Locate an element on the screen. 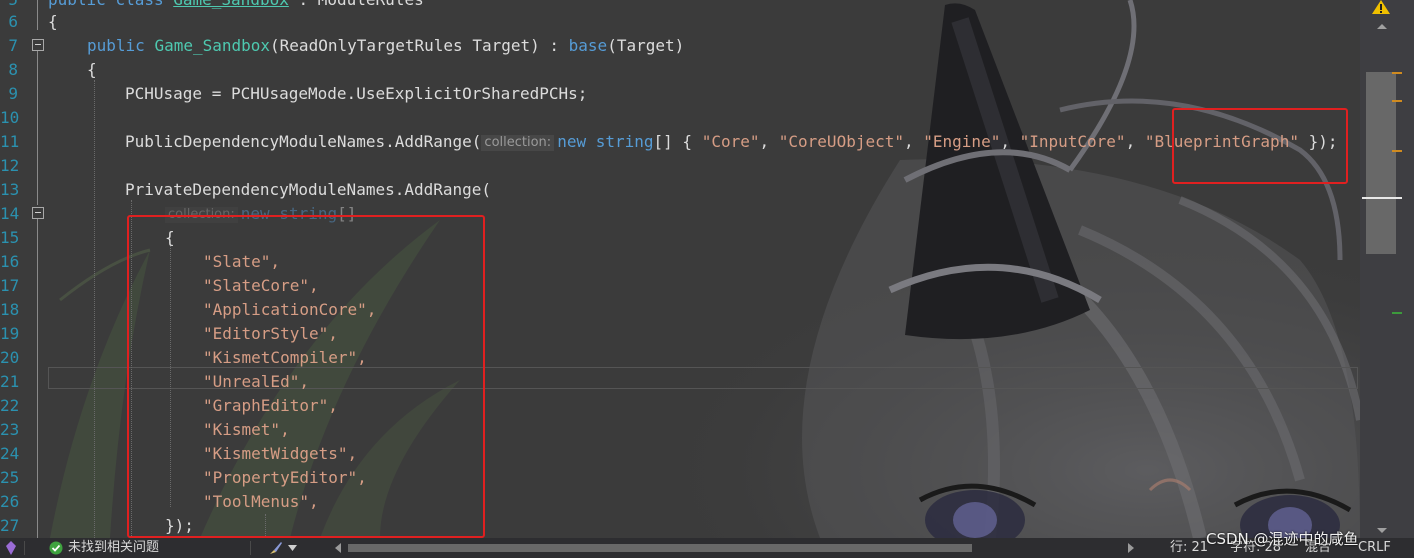 The height and width of the screenshot is (558, 1414). line-number: 14 is located at coordinates (10, 213).